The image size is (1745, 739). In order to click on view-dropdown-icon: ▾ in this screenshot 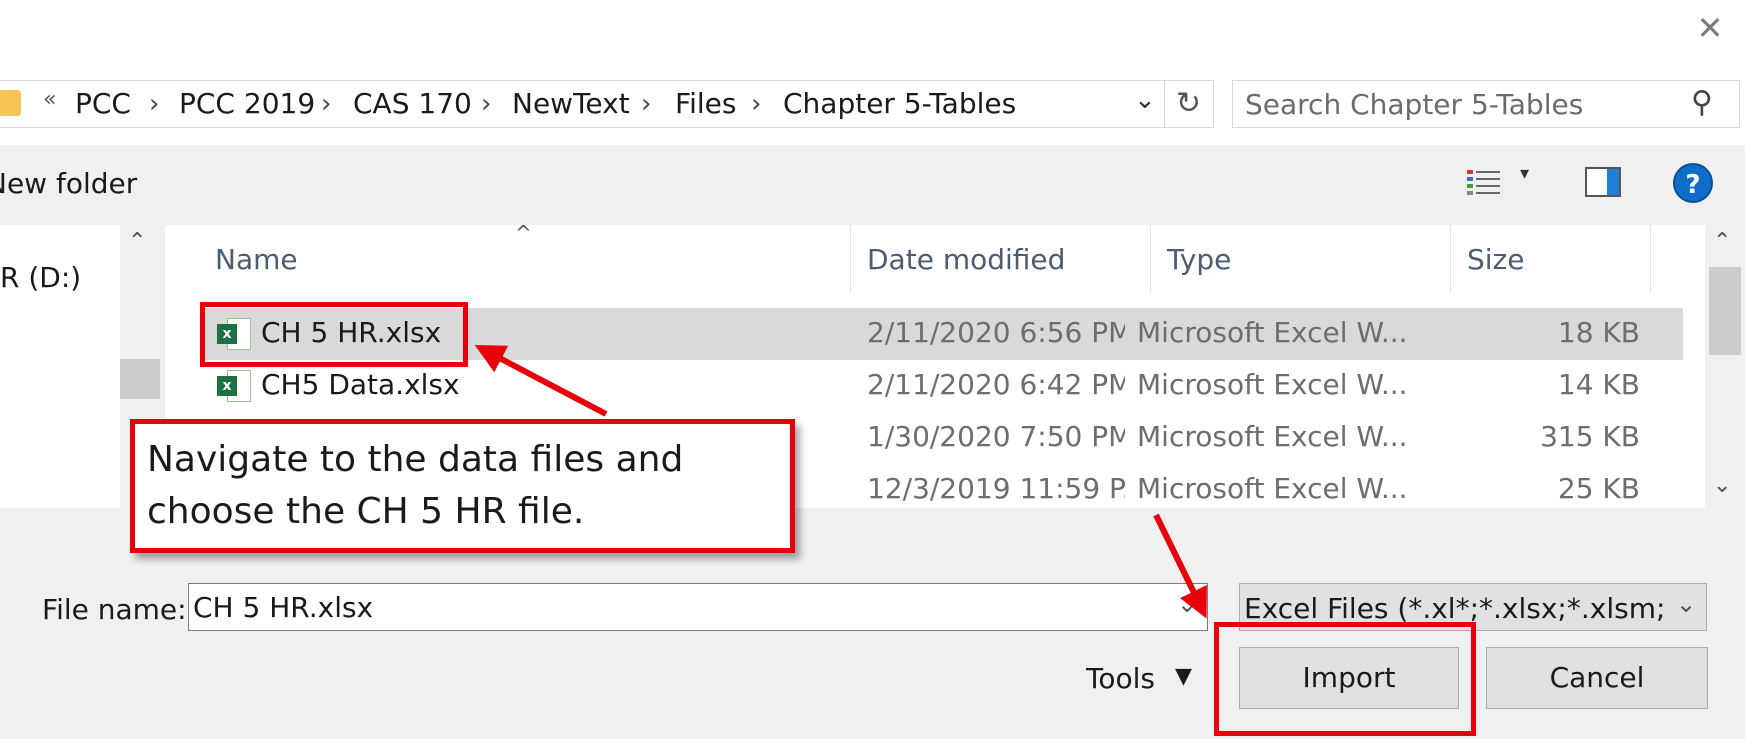, I will do `click(1524, 173)`.